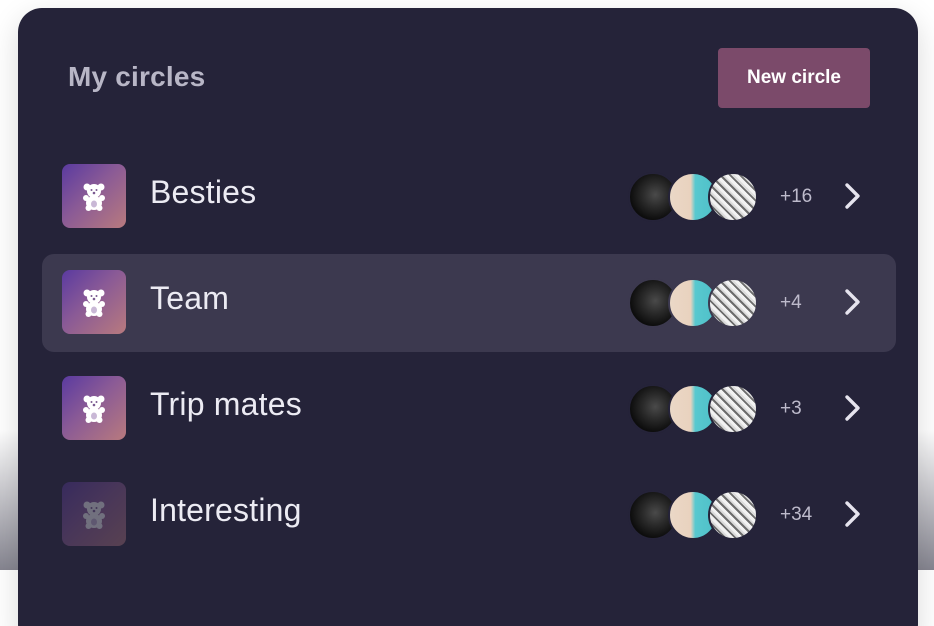  Describe the element at coordinates (469, 409) in the screenshot. I see `circle-row-trip-mates: Trip mates +3` at that location.